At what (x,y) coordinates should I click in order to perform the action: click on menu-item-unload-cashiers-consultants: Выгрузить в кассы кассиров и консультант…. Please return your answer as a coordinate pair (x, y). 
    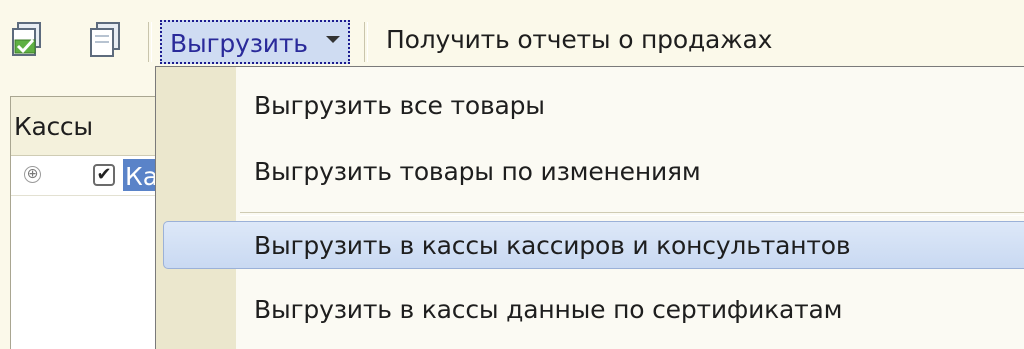
    Looking at the image, I should click on (590, 246).